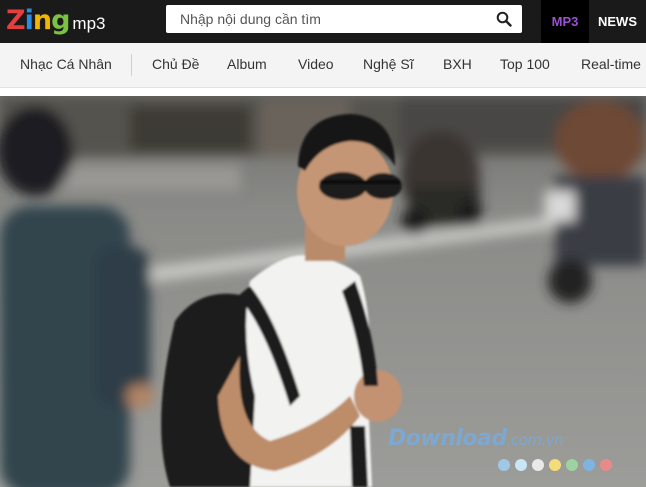  What do you see at coordinates (89, 23) in the screenshot?
I see `logo-product: mp3` at bounding box center [89, 23].